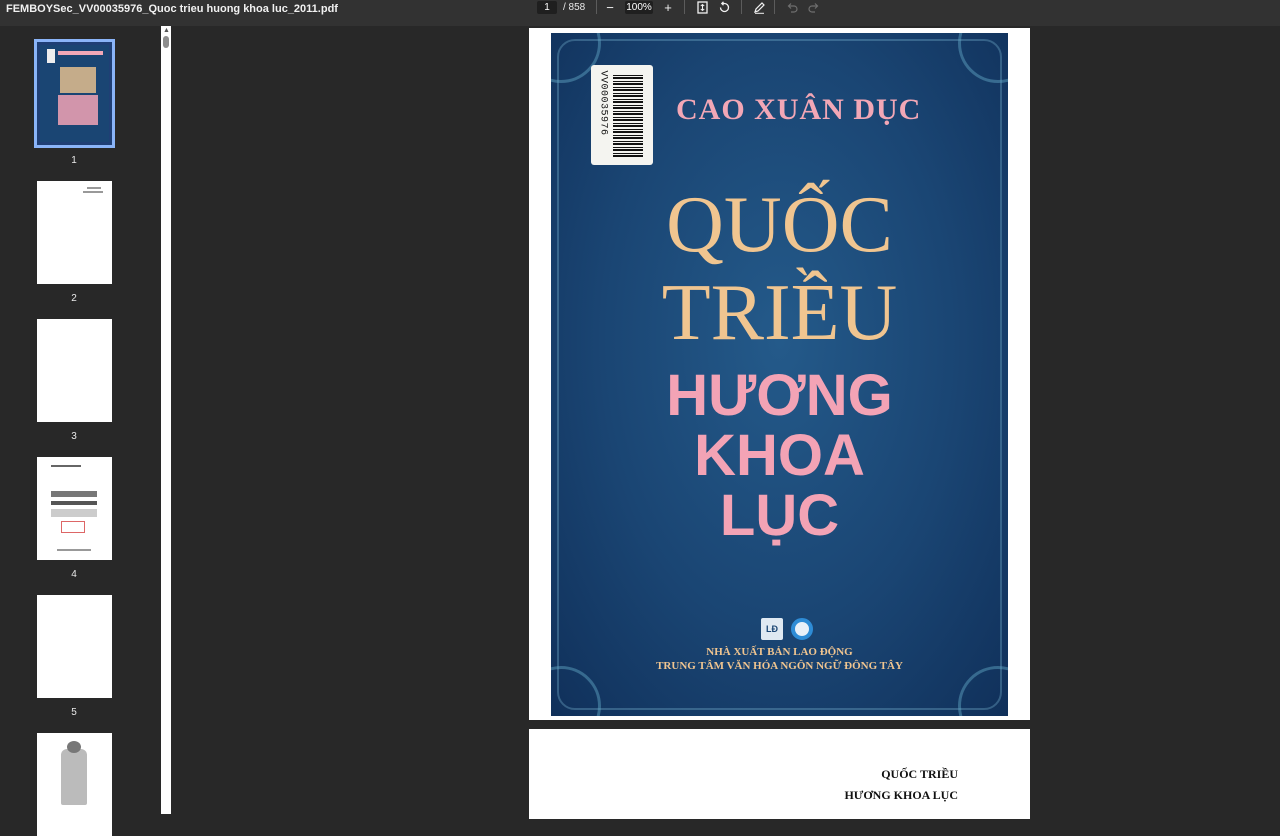 The height and width of the screenshot is (836, 1280). Describe the element at coordinates (80, 431) in the screenshot. I see `thumbnail-sidebar: 1 2 3 4 5` at that location.